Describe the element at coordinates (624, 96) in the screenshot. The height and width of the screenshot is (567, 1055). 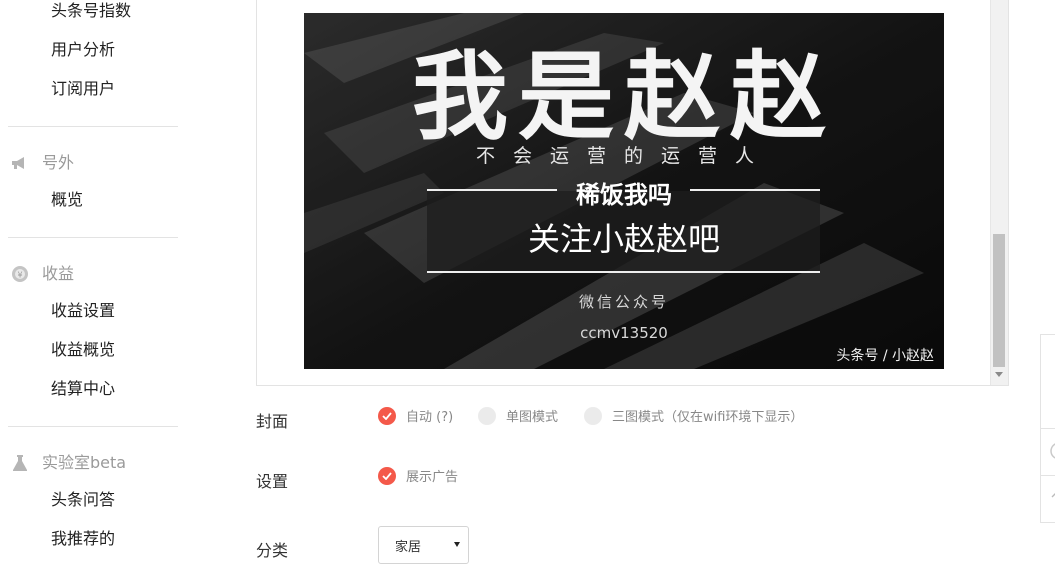
I see `poster-title: 我是赵赵` at that location.